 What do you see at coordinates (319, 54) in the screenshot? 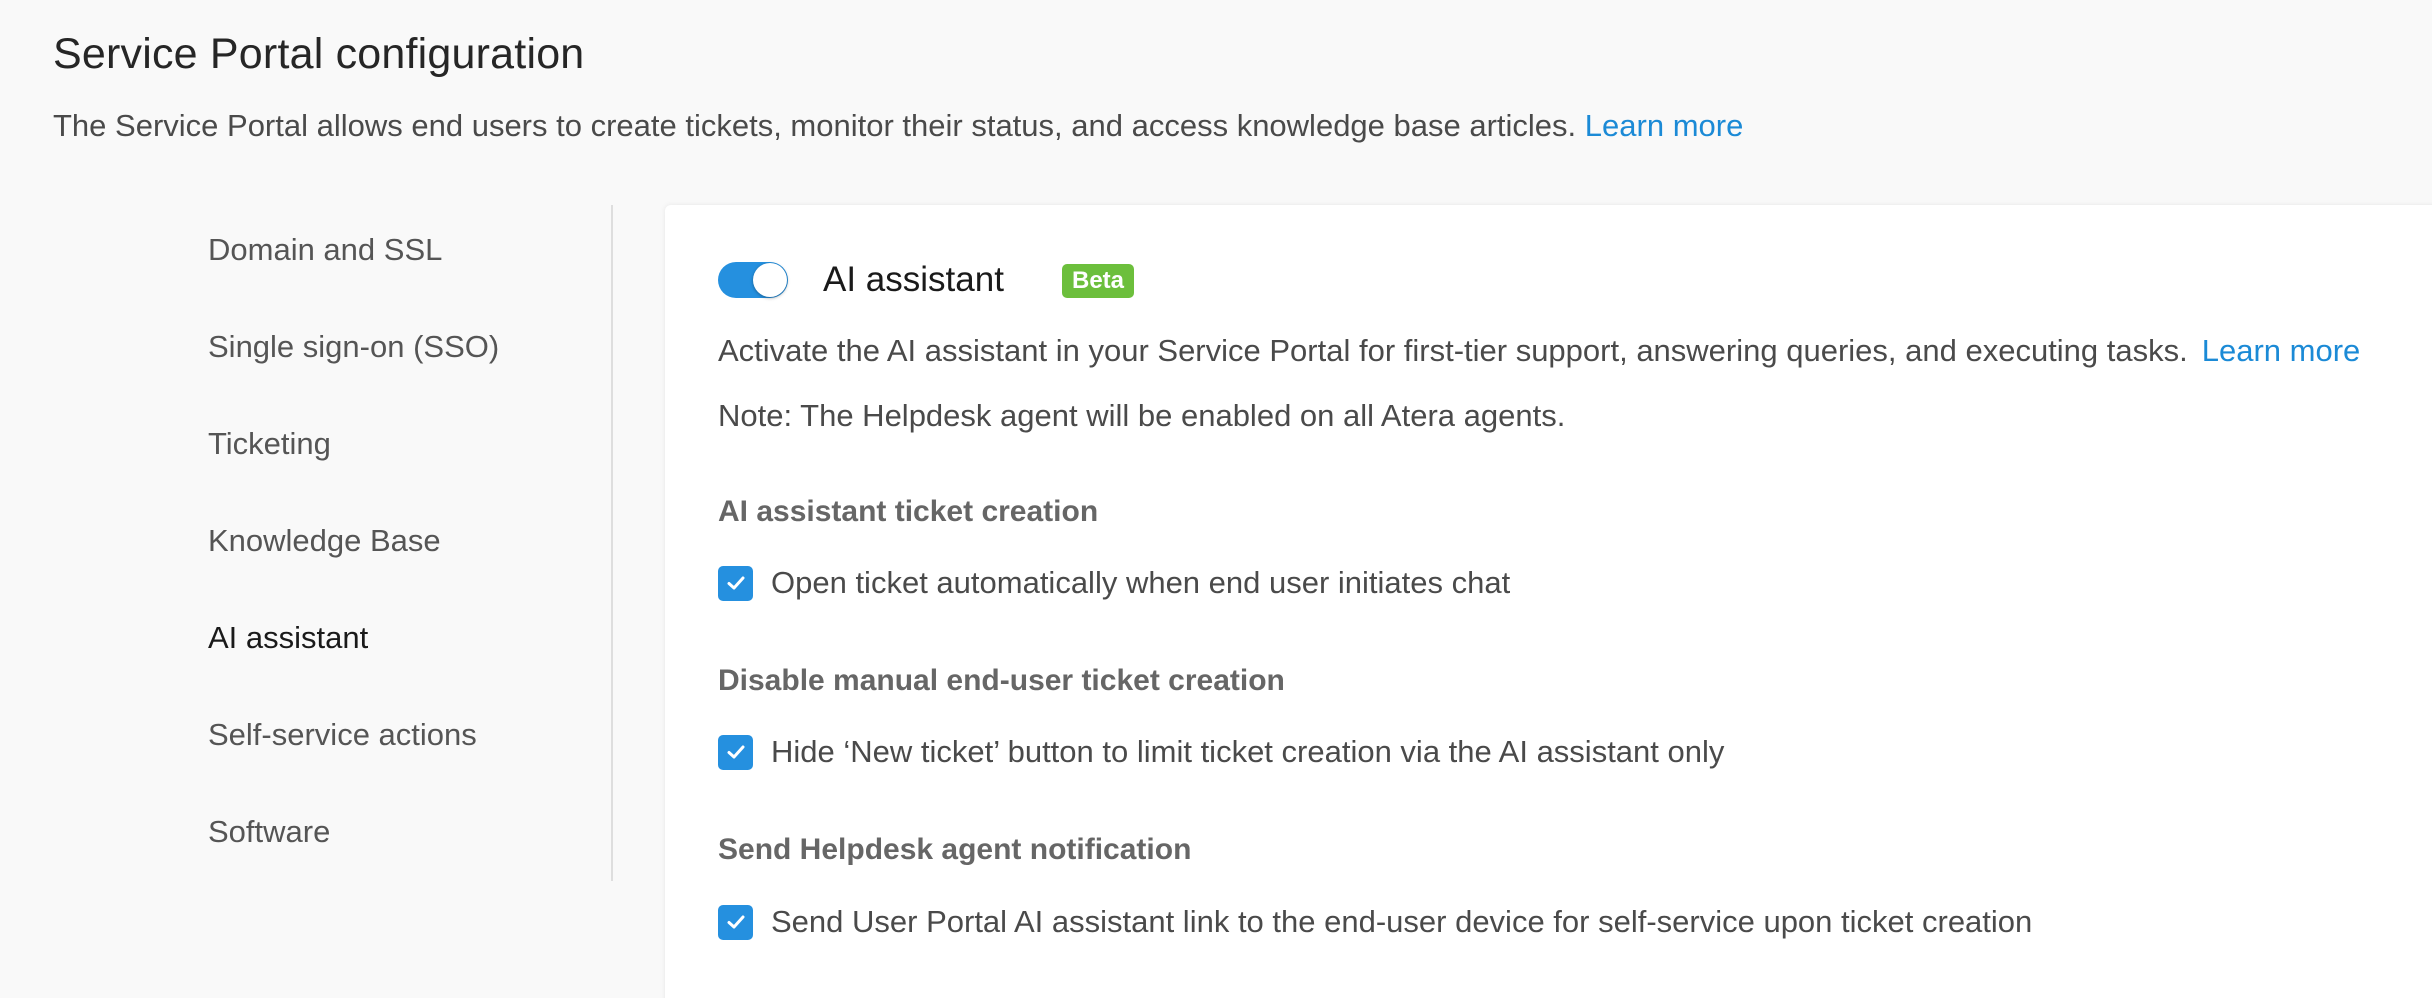
I see `page-title: Service Portal configuration` at bounding box center [319, 54].